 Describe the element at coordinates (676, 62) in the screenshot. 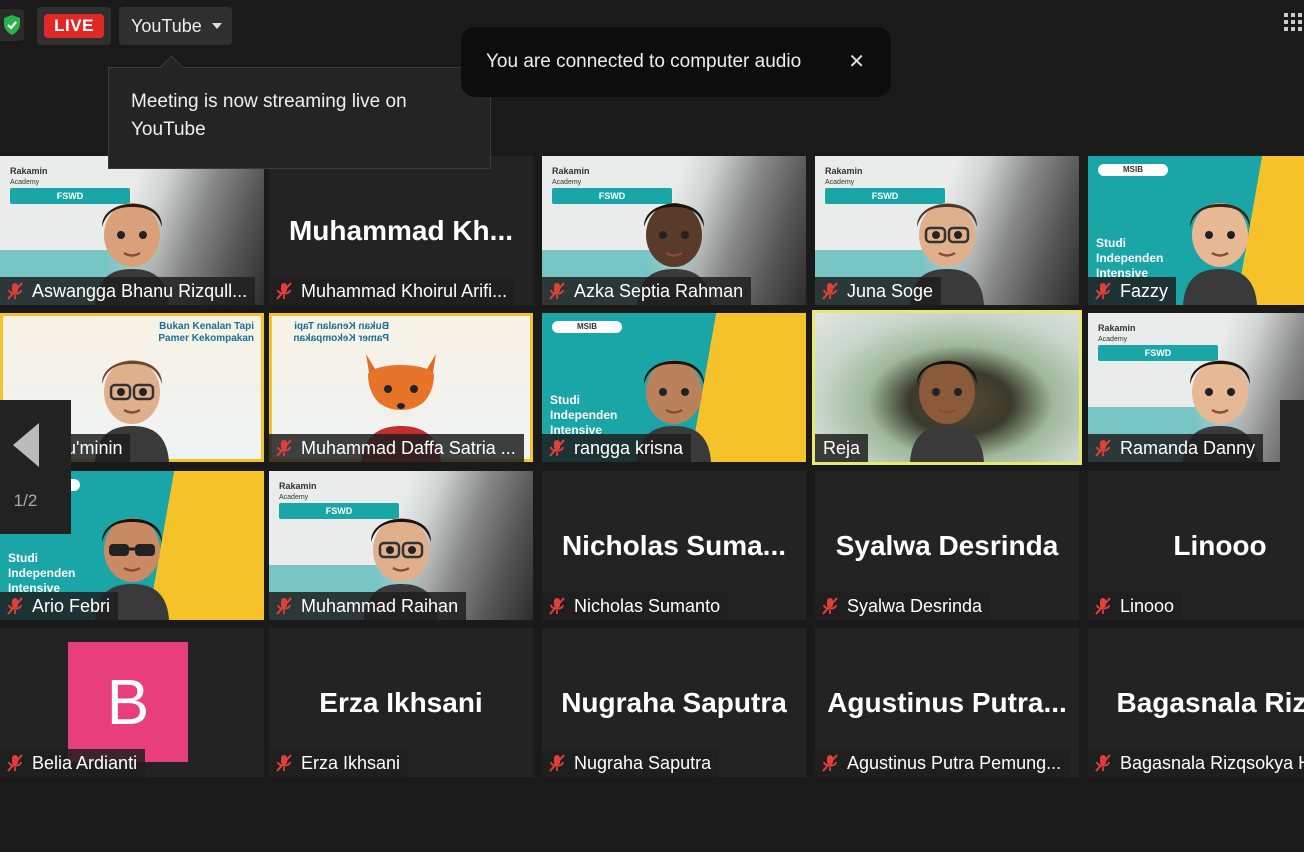

I see `audio-toast: You are connected to computer audio ✕` at that location.